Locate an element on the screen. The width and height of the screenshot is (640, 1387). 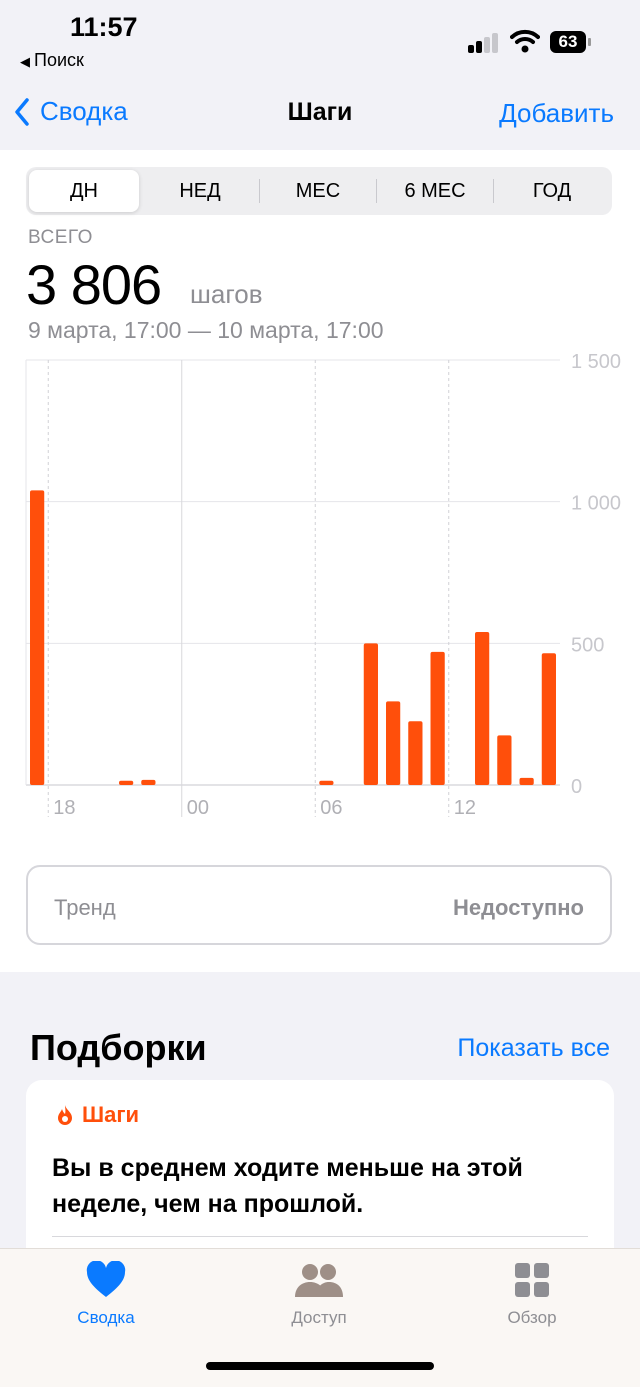
total-steps-value: 3 806 is located at coordinates (94, 284).